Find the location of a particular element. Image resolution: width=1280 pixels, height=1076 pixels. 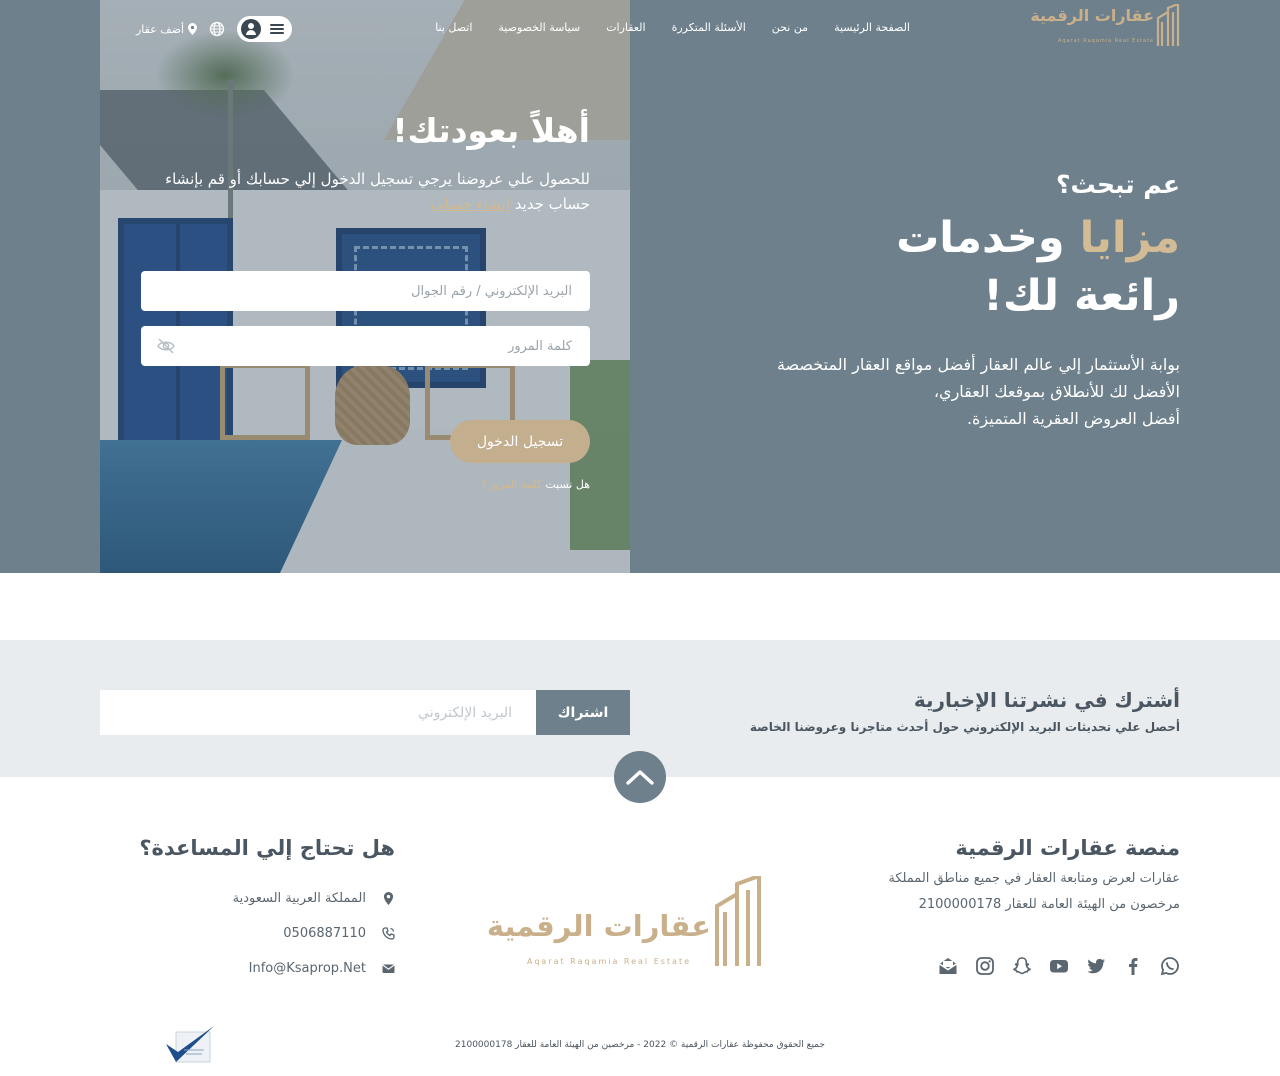

nav-home: الصفحة الرئيسية is located at coordinates (872, 27).